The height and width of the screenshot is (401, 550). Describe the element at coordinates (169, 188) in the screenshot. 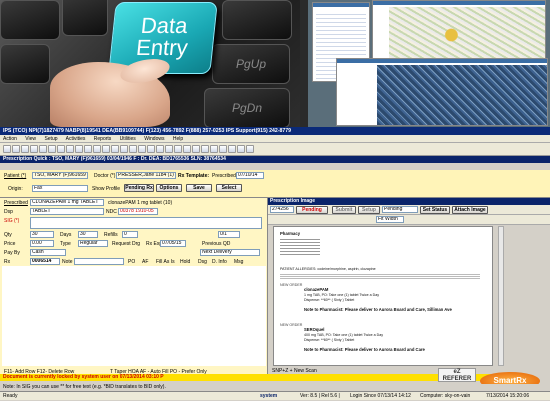

I see `options-button: Options` at that location.